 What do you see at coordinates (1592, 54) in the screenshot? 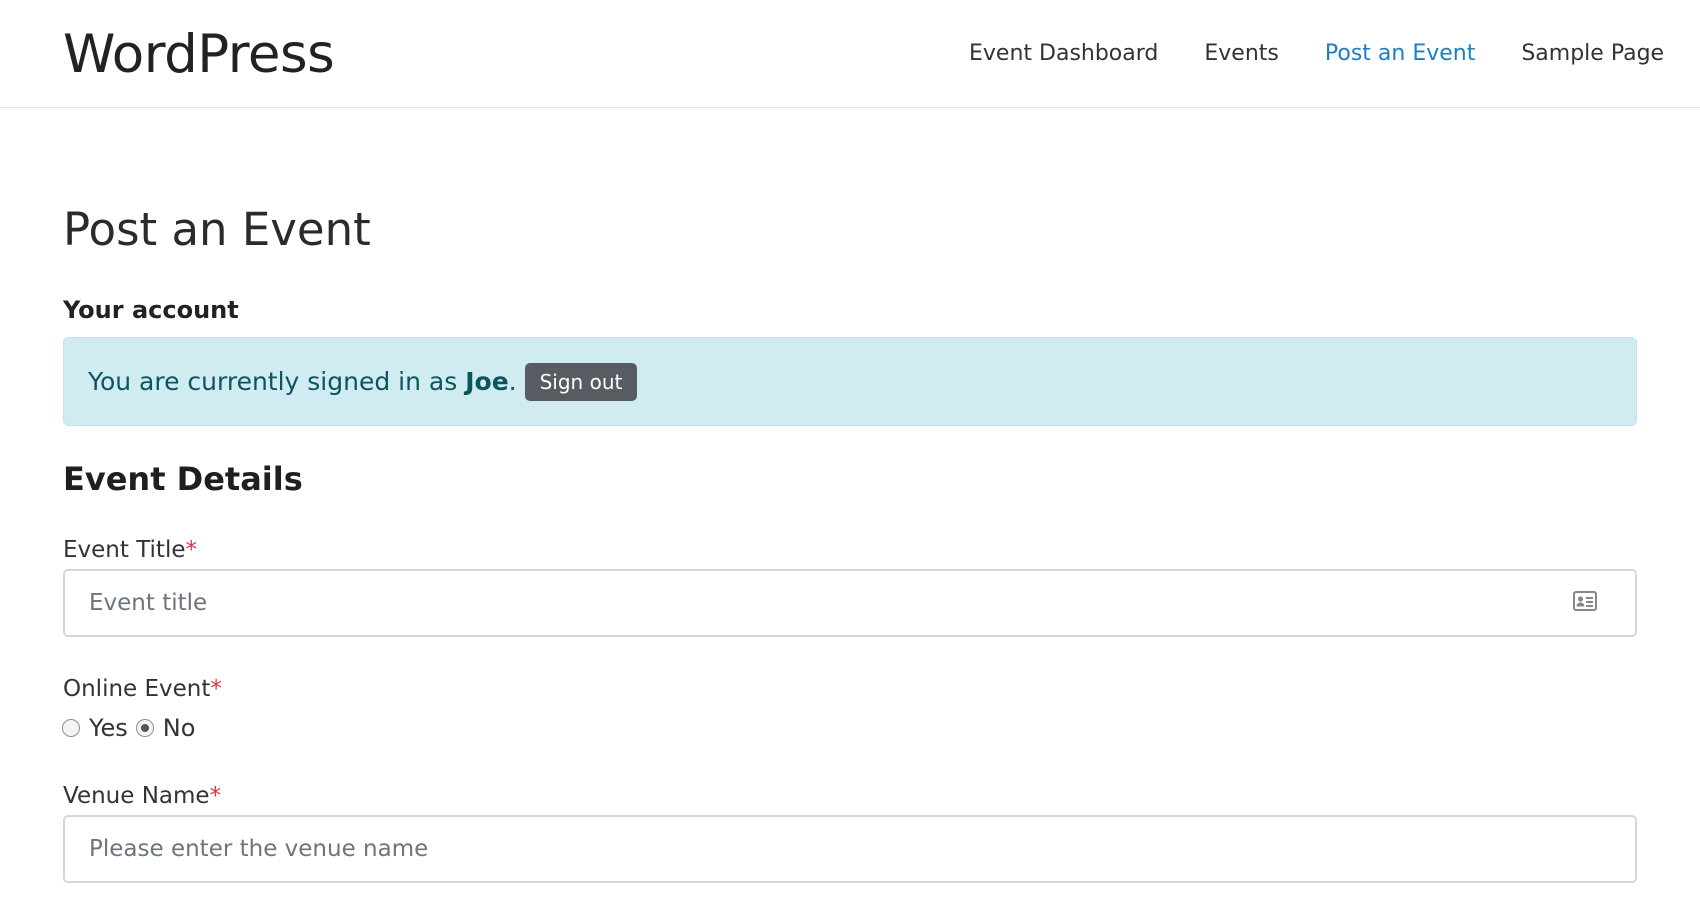
I see `nav-item-sample-page: Sample Page` at bounding box center [1592, 54].